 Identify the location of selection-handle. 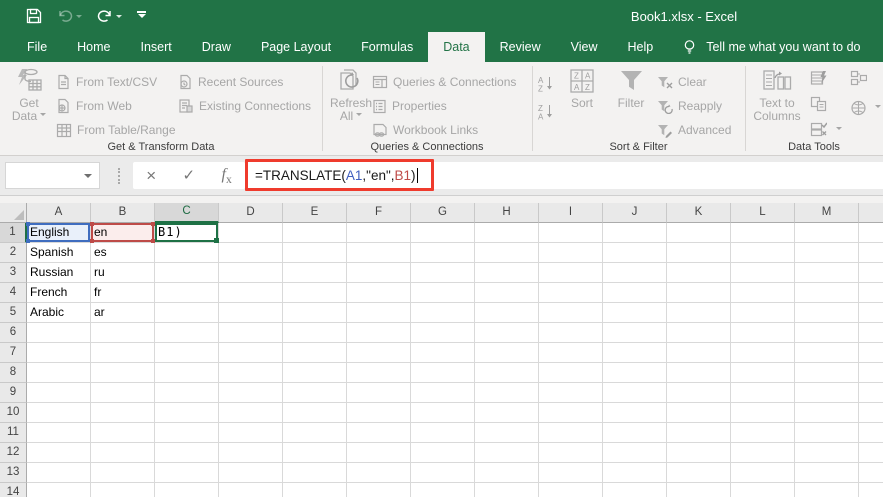
(216, 240).